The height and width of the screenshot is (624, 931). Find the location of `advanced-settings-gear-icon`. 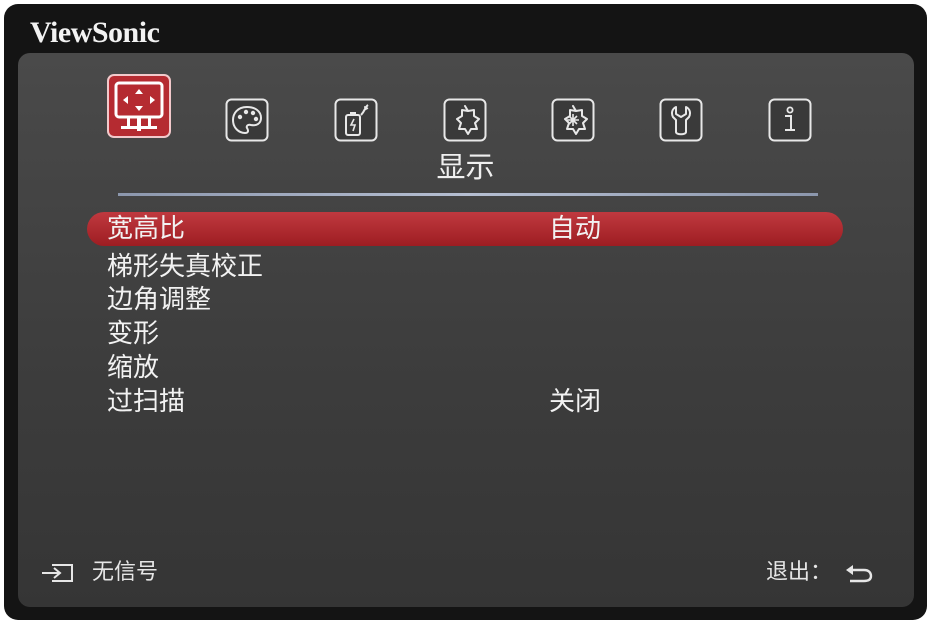

advanced-settings-gear-icon is located at coordinates (573, 120).